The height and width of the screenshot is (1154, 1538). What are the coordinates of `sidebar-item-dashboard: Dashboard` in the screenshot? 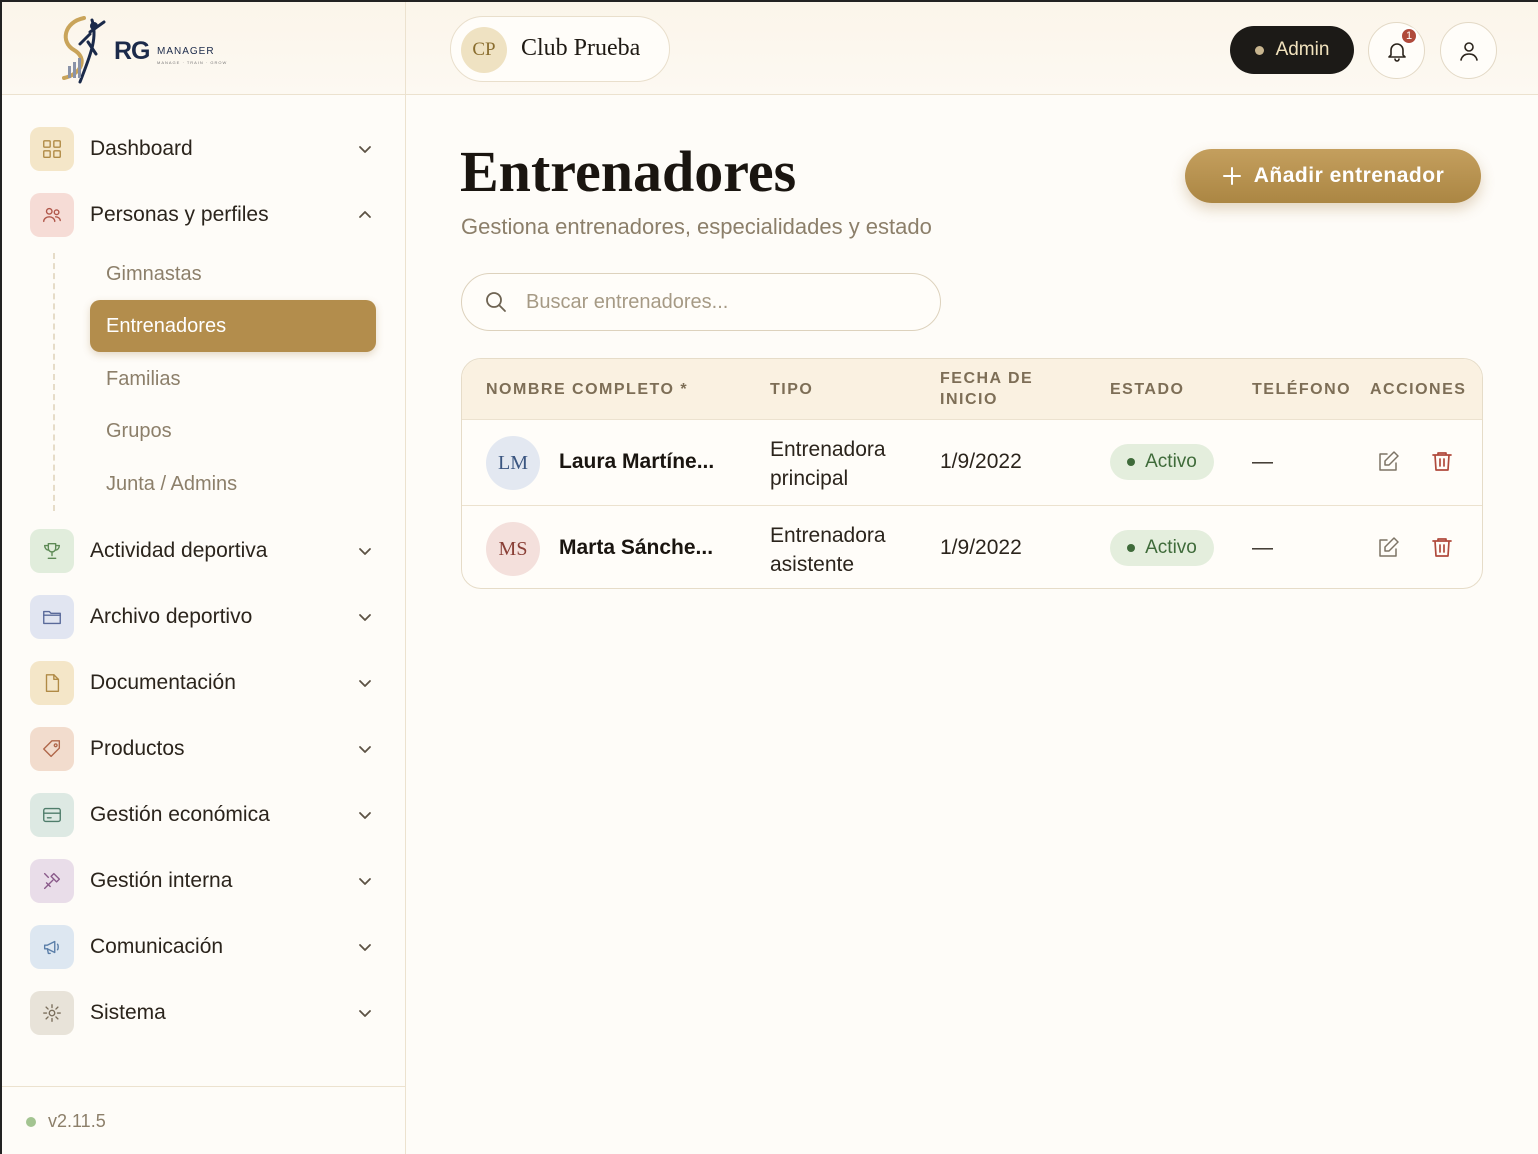 It's located at (206, 149).